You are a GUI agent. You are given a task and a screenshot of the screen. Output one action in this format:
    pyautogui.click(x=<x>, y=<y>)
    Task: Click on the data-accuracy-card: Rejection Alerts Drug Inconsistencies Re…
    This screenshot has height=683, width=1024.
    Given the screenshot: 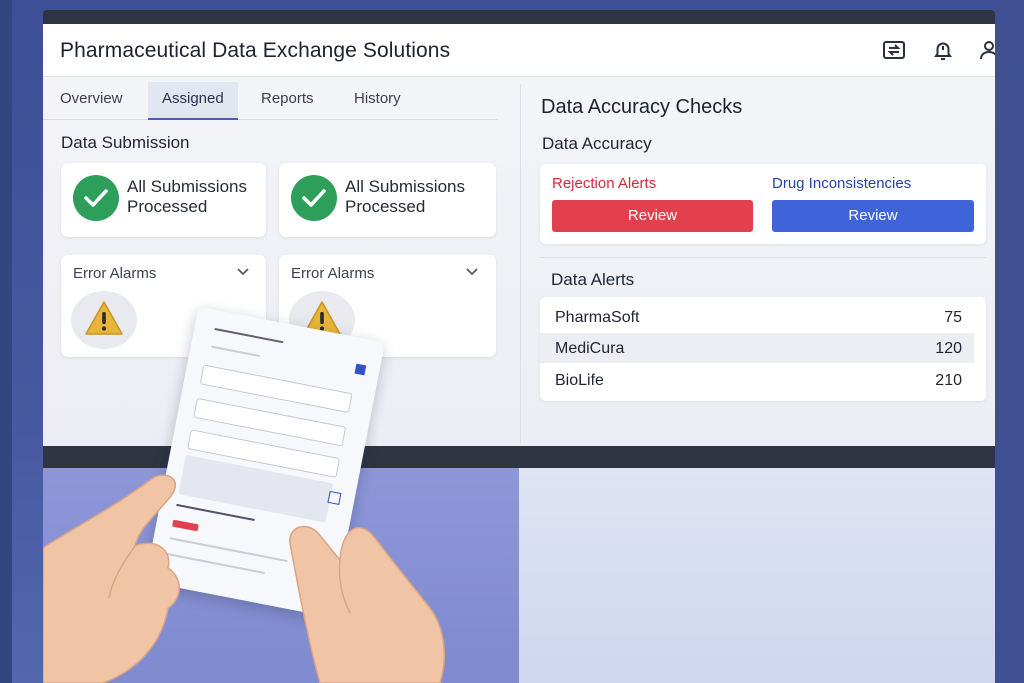 What is the action you would take?
    pyautogui.click(x=763, y=204)
    